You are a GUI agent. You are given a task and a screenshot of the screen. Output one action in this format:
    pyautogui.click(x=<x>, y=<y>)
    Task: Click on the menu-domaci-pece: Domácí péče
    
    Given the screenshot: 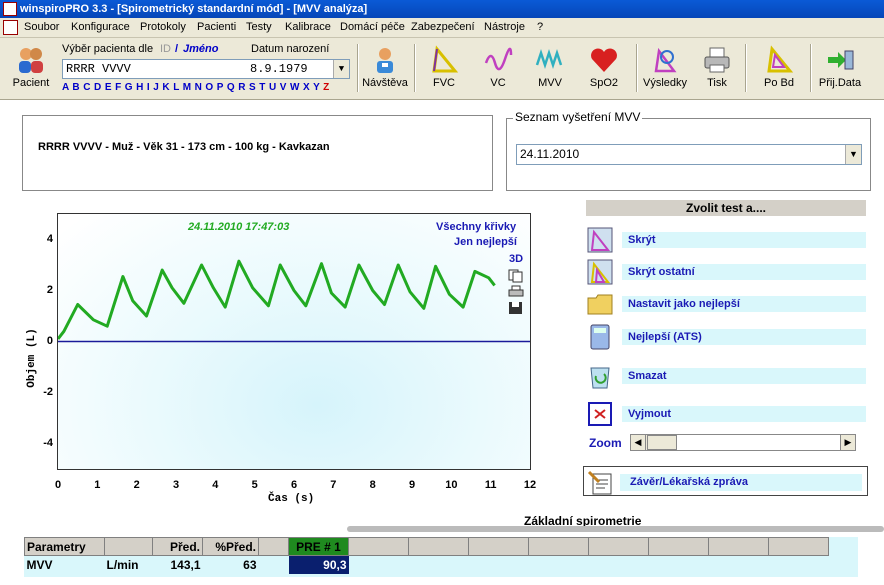 What is the action you would take?
    pyautogui.click(x=372, y=27)
    